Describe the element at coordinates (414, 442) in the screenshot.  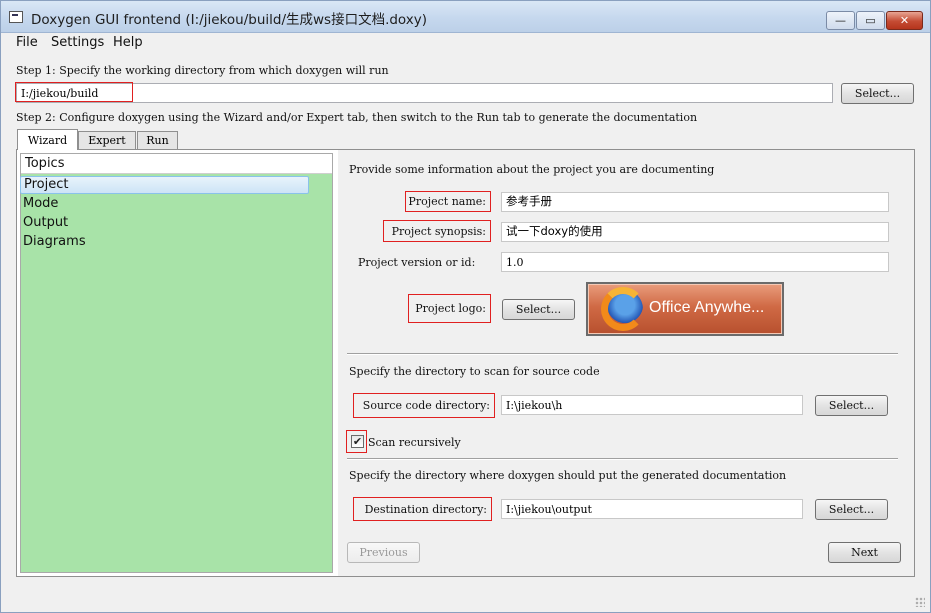
I see `scan-recursively-label: Scan recursively` at that location.